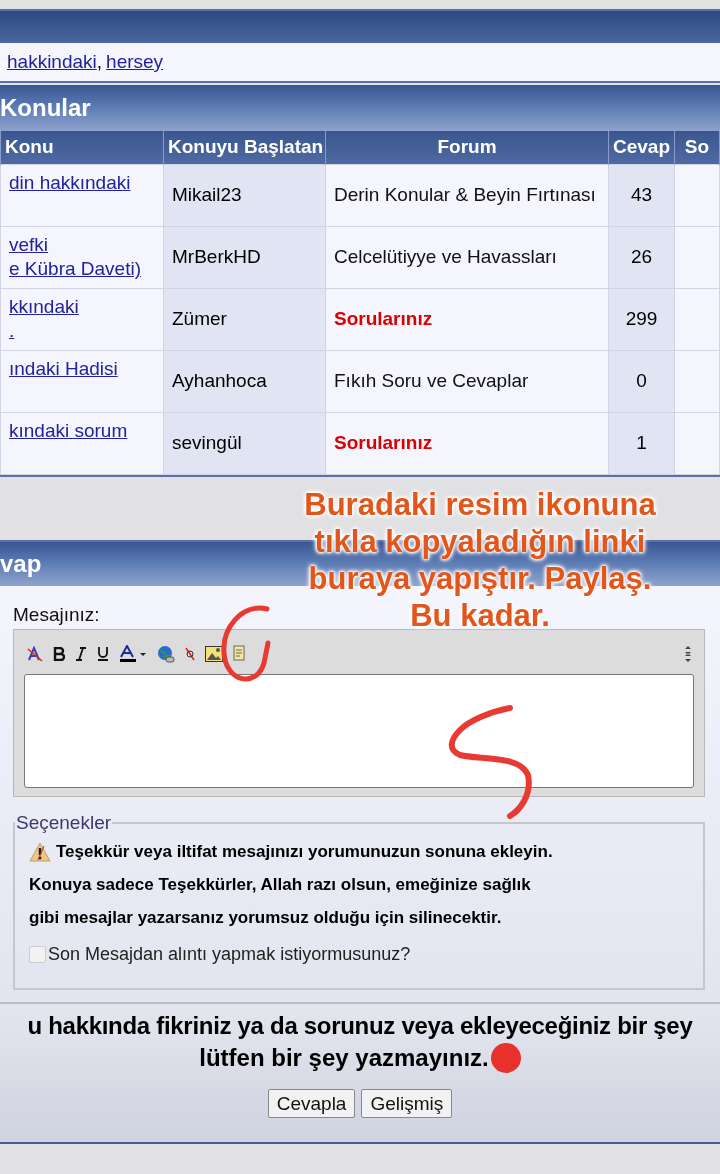 The image size is (720, 1174). What do you see at coordinates (52, 62) in the screenshot?
I see `tag-link: hakkindaki` at bounding box center [52, 62].